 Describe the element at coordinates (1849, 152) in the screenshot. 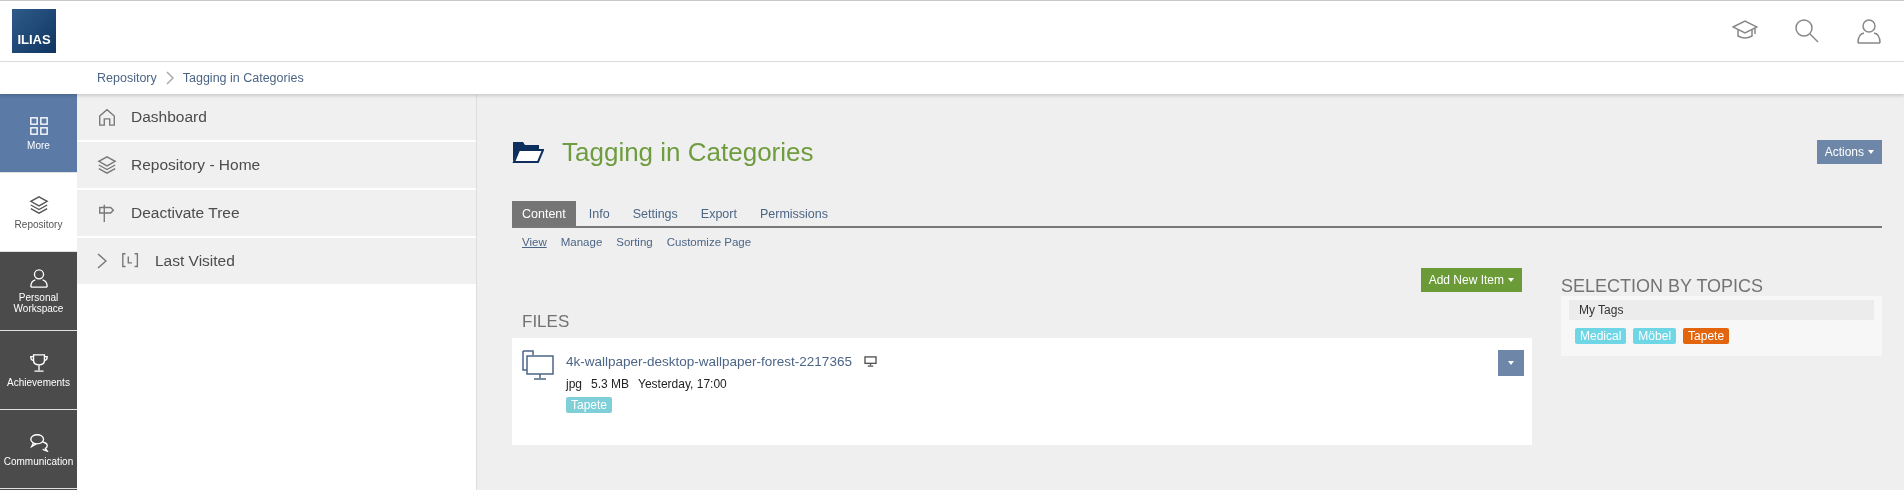

I see `actions-button: Actions` at that location.